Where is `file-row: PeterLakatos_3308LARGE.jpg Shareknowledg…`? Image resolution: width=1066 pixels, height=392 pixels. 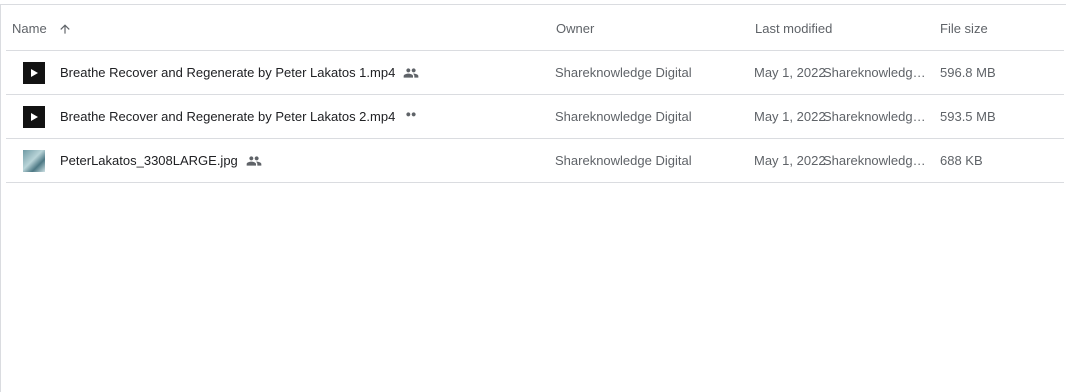
file-row: PeterLakatos_3308LARGE.jpg Shareknowledg… is located at coordinates (535, 161).